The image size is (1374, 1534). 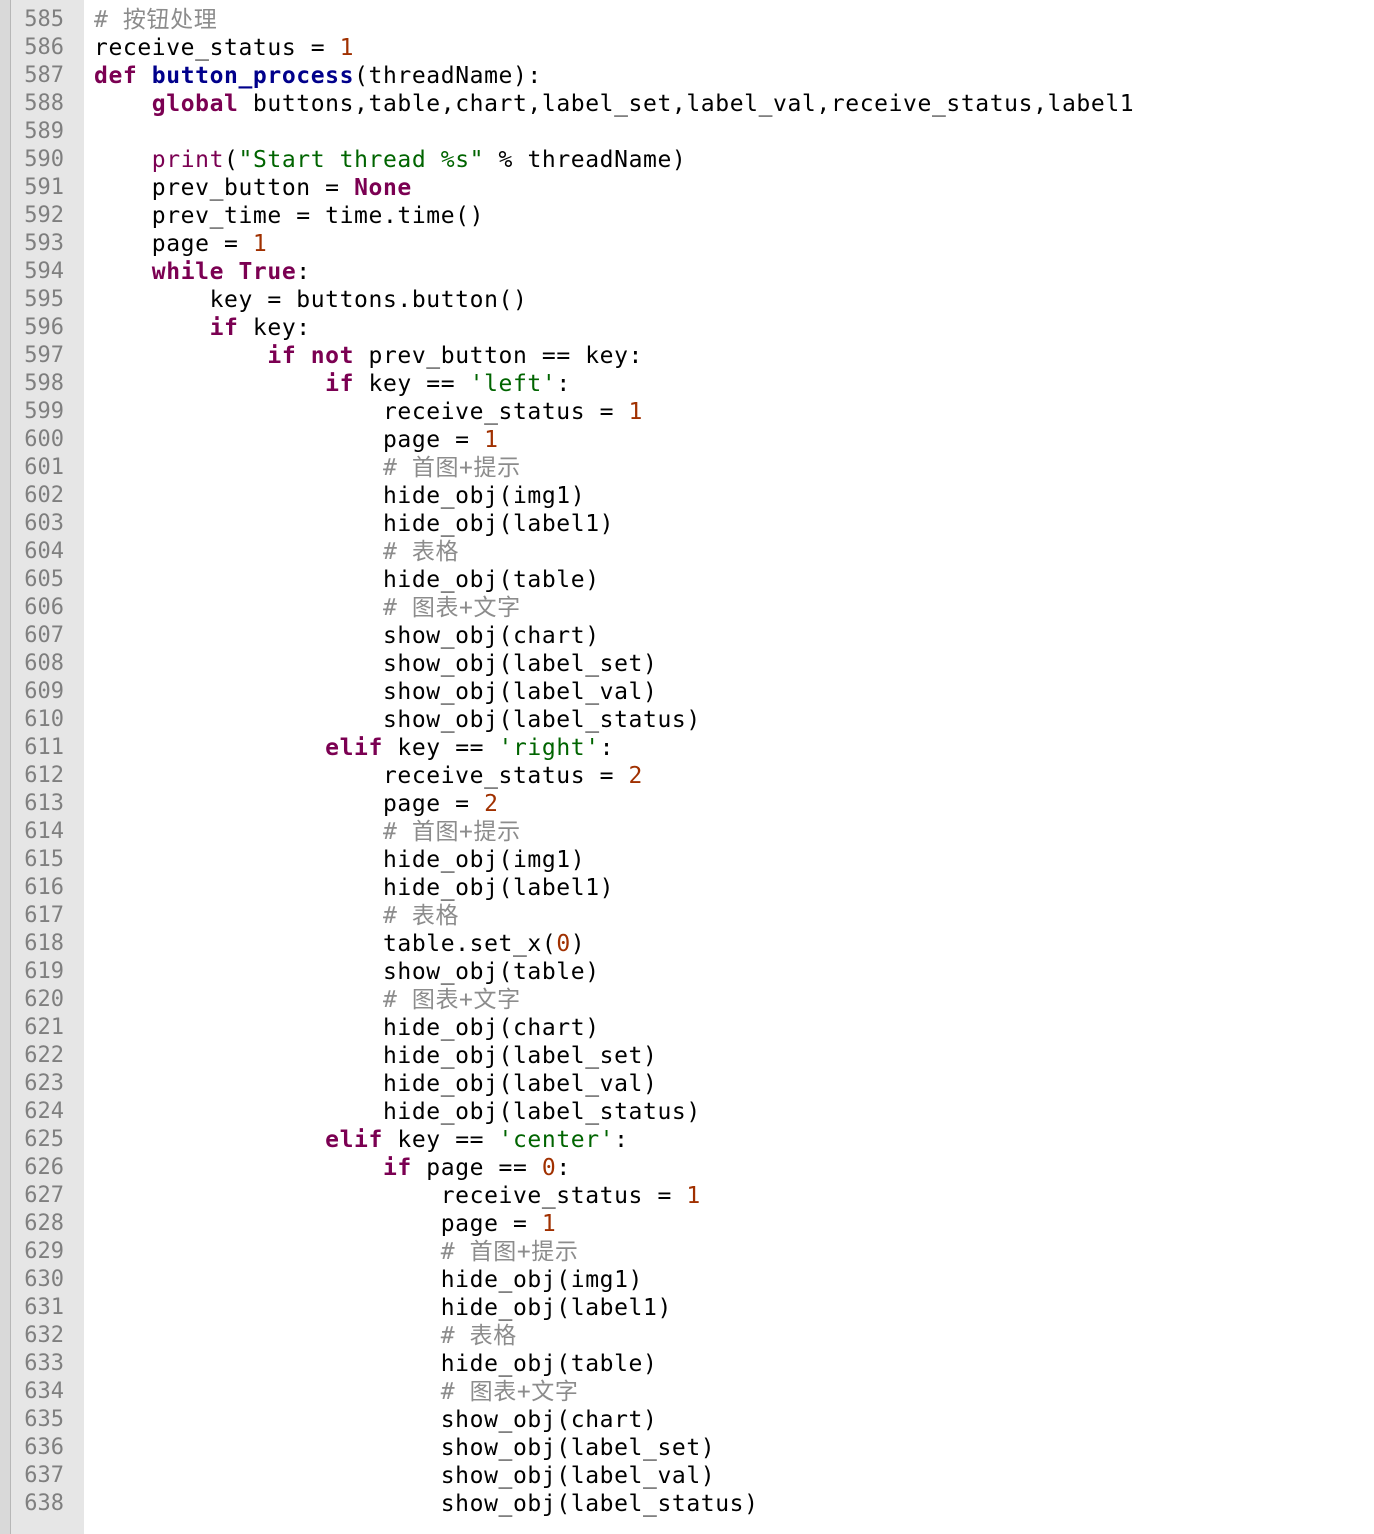 I want to click on code-line: hide_obj(img1), so click(x=368, y=1280).